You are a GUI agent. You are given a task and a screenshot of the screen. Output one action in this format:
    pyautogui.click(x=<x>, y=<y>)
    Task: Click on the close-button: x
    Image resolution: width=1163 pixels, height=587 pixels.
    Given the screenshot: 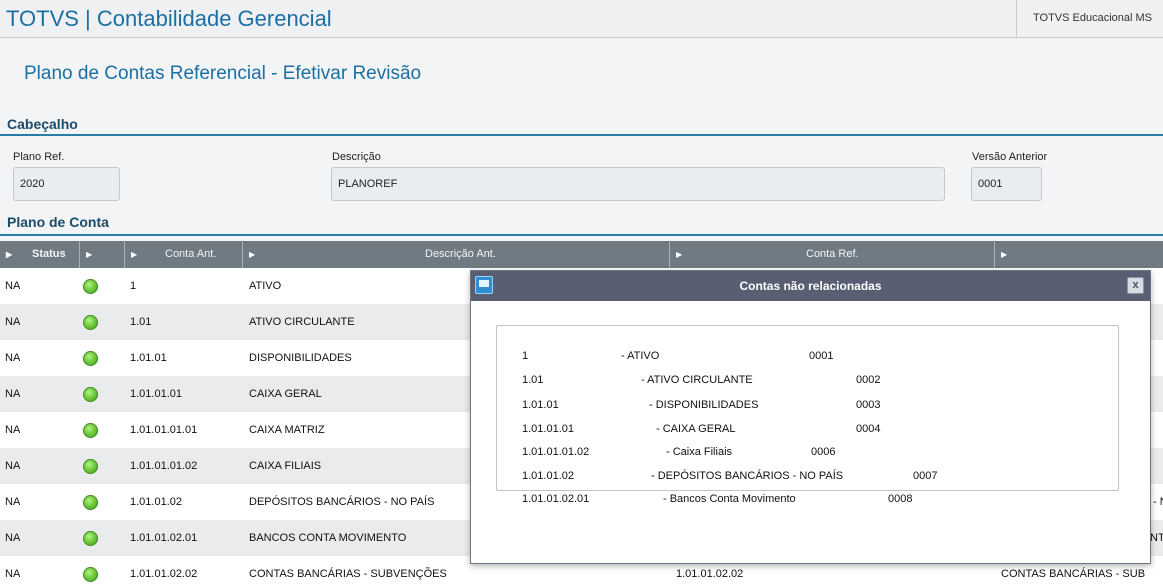 What is the action you would take?
    pyautogui.click(x=1135, y=285)
    